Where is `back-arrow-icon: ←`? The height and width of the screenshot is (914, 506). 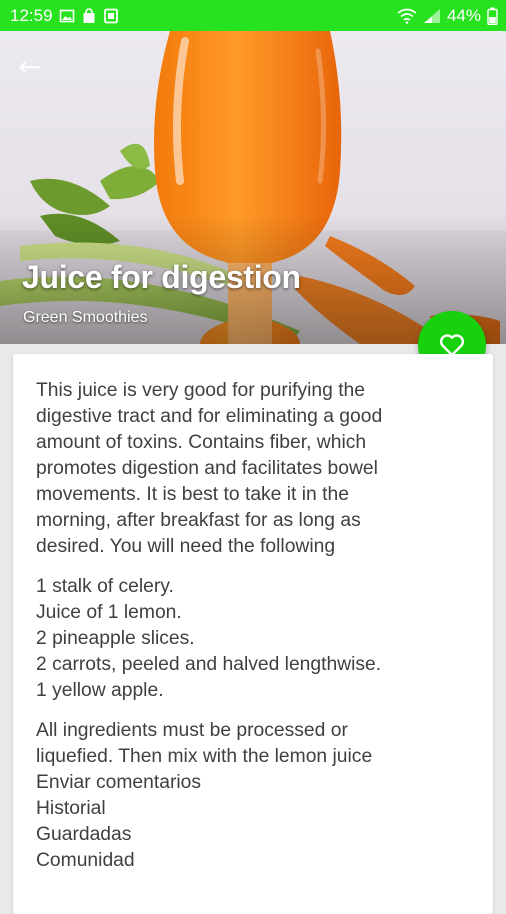 back-arrow-icon: ← is located at coordinates (36, 67).